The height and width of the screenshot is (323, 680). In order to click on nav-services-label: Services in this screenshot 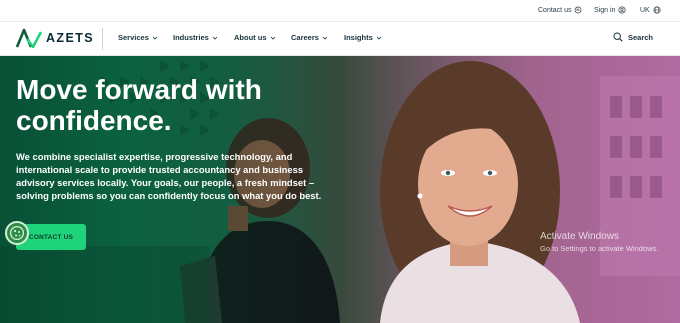, I will do `click(133, 37)`.